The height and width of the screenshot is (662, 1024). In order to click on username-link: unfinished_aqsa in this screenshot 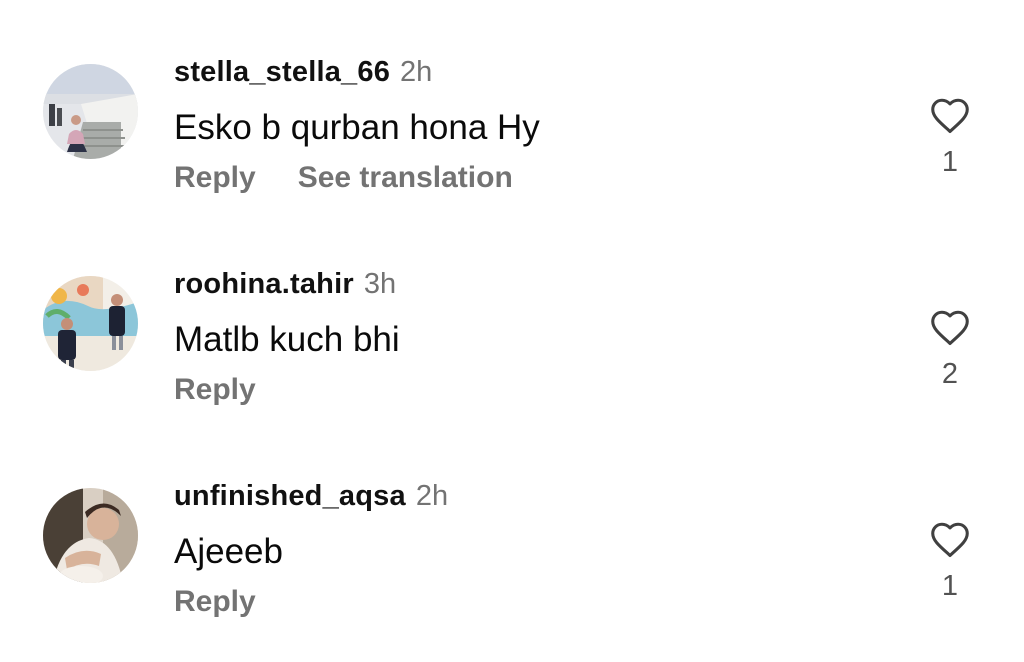, I will do `click(290, 496)`.